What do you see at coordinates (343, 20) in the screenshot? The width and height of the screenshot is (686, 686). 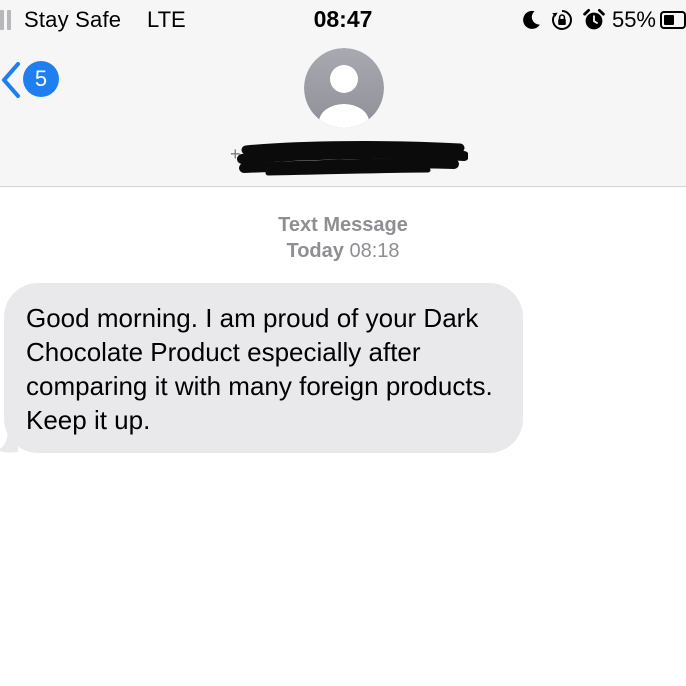 I see `status-bar: Stay Safe LTE 08:47 55%` at bounding box center [343, 20].